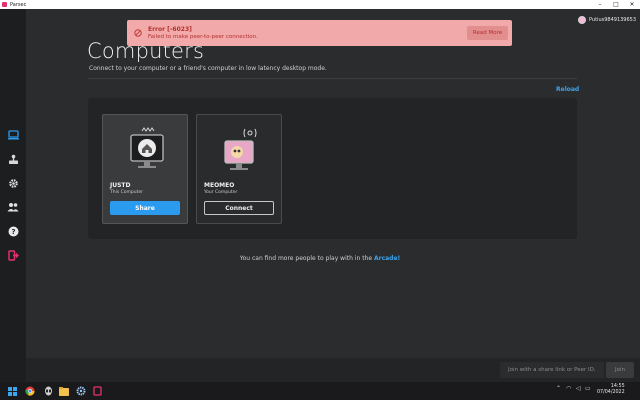 Image resolution: width=640 pixels, height=400 pixels. Describe the element at coordinates (600, 4) in the screenshot. I see `minimize-button: –` at that location.